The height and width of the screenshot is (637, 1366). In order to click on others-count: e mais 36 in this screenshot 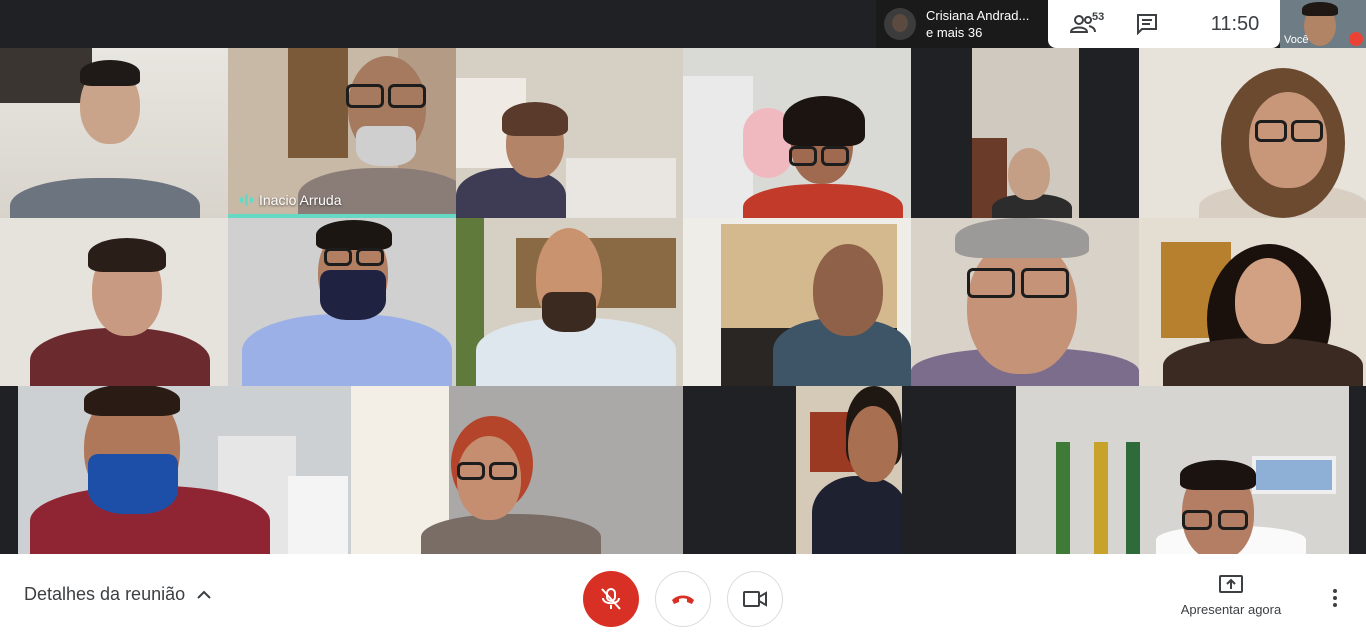, I will do `click(954, 32)`.